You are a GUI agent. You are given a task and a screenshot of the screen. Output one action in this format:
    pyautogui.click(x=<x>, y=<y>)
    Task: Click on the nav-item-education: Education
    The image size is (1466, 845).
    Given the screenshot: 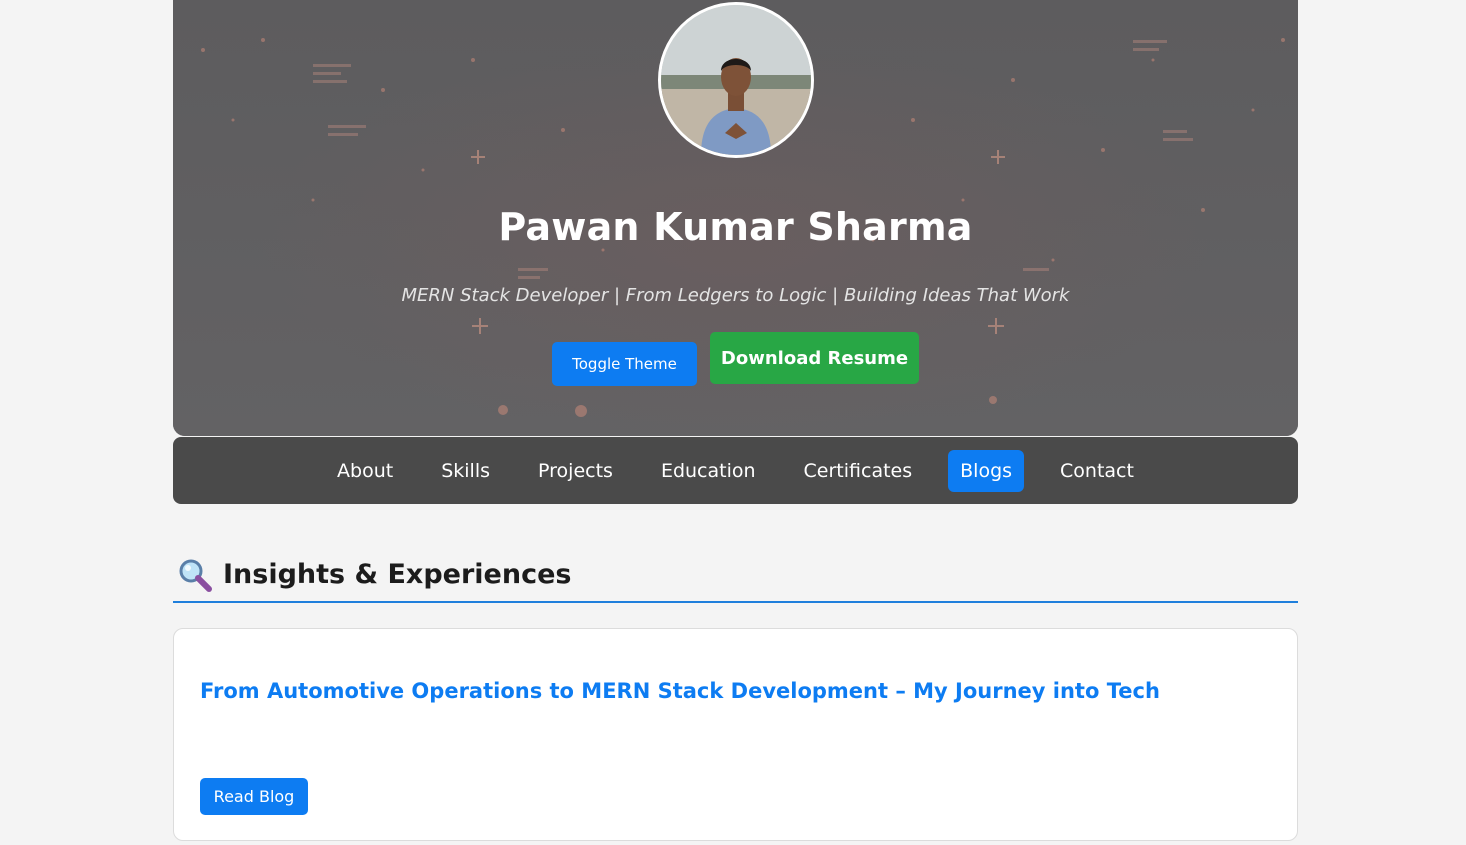 What is the action you would take?
    pyautogui.click(x=708, y=471)
    